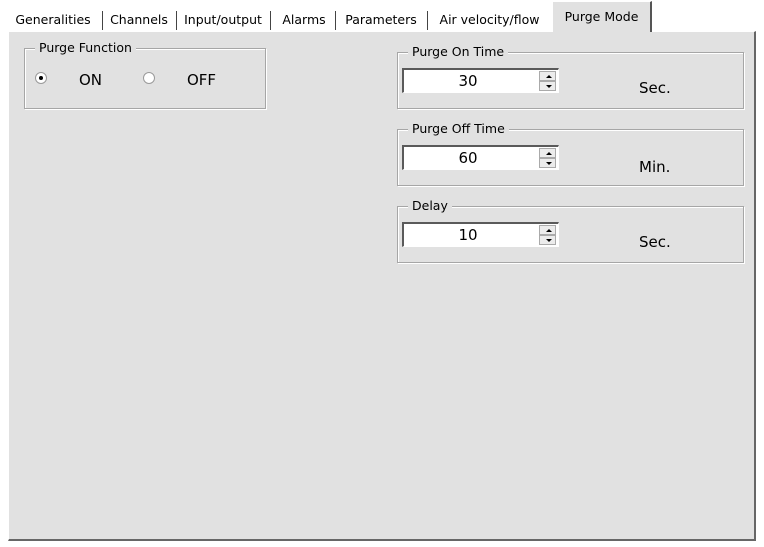  What do you see at coordinates (468, 235) in the screenshot?
I see `delay-value: 10` at bounding box center [468, 235].